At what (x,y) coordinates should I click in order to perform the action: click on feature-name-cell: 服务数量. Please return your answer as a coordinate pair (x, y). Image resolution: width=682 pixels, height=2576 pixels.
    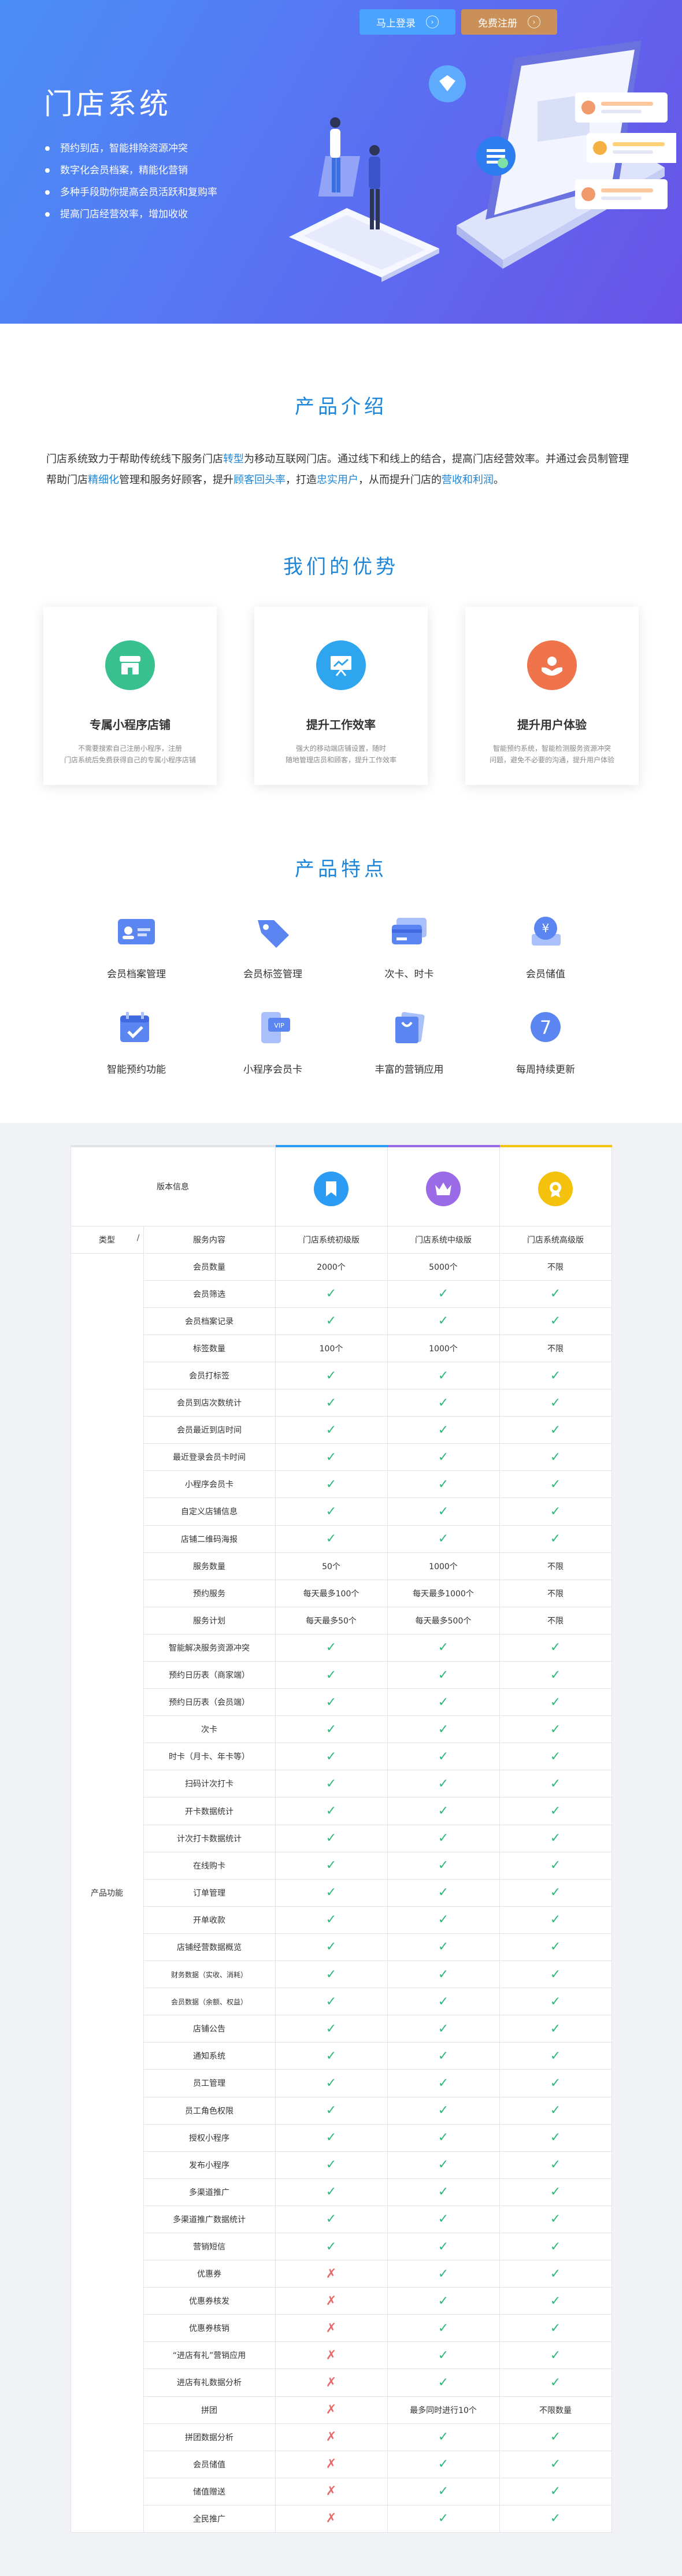
    Looking at the image, I should click on (209, 1566).